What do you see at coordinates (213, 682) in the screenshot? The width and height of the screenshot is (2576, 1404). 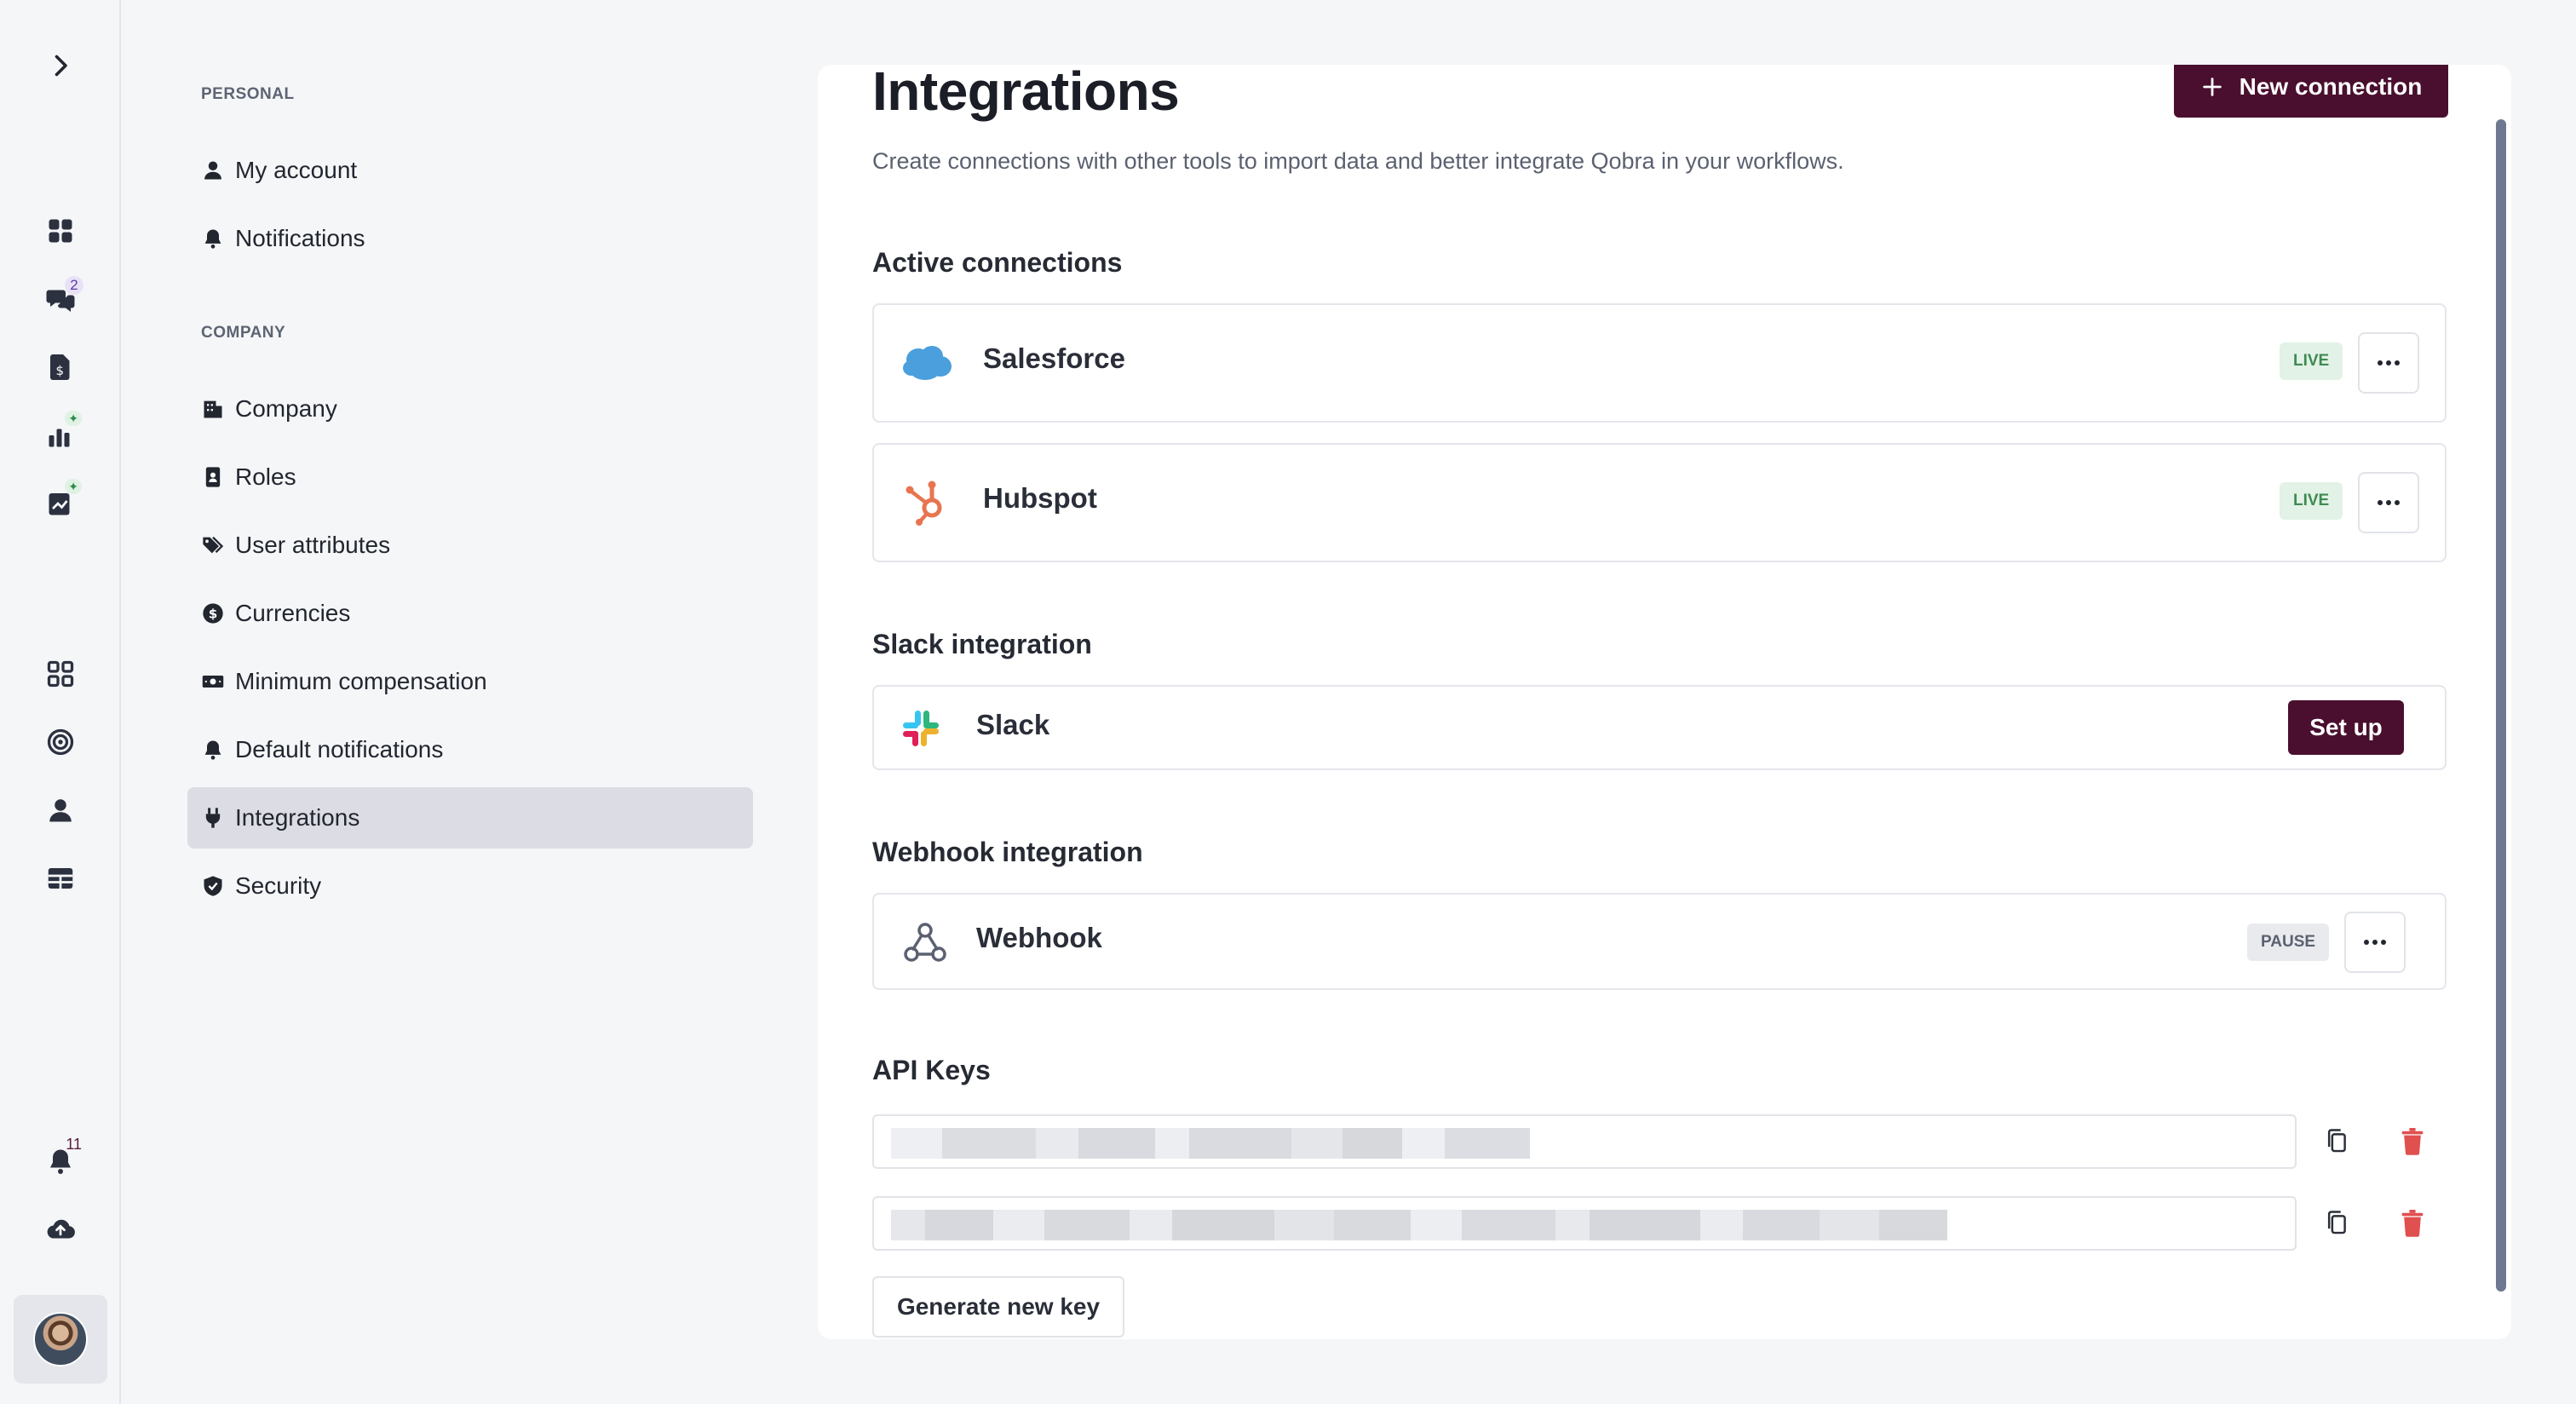 I see `money-bill-icon` at bounding box center [213, 682].